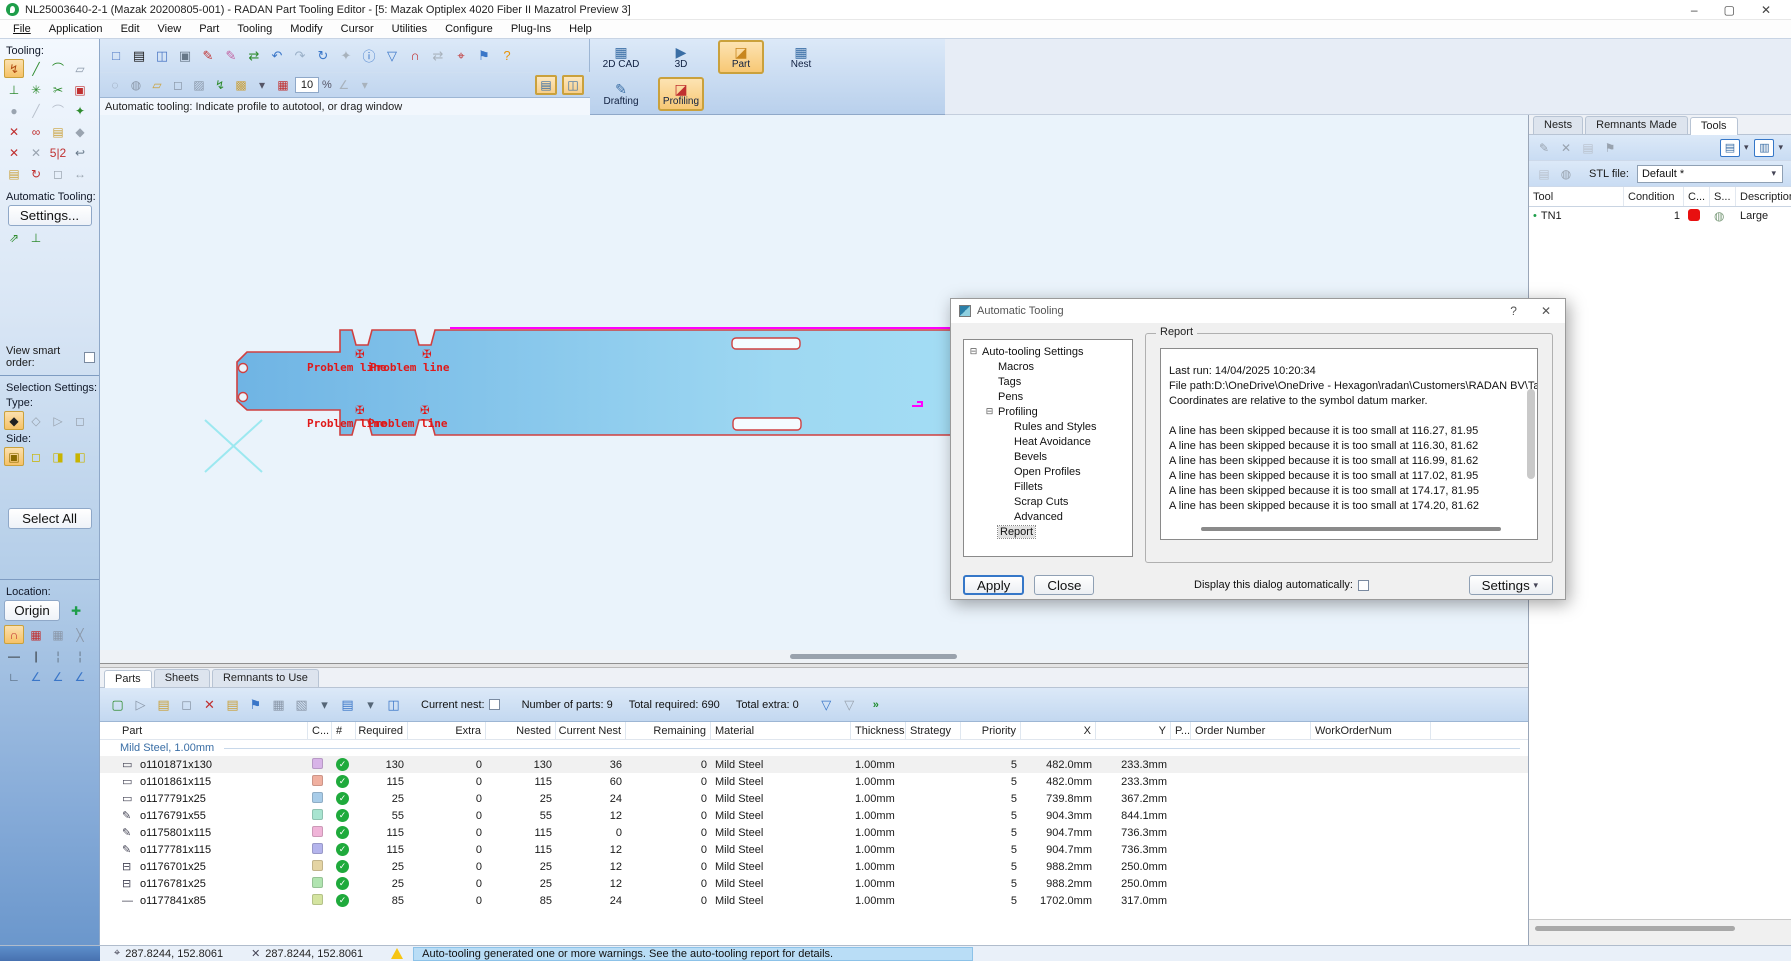  I want to click on import-stl-icon: ▤, so click(1544, 174).